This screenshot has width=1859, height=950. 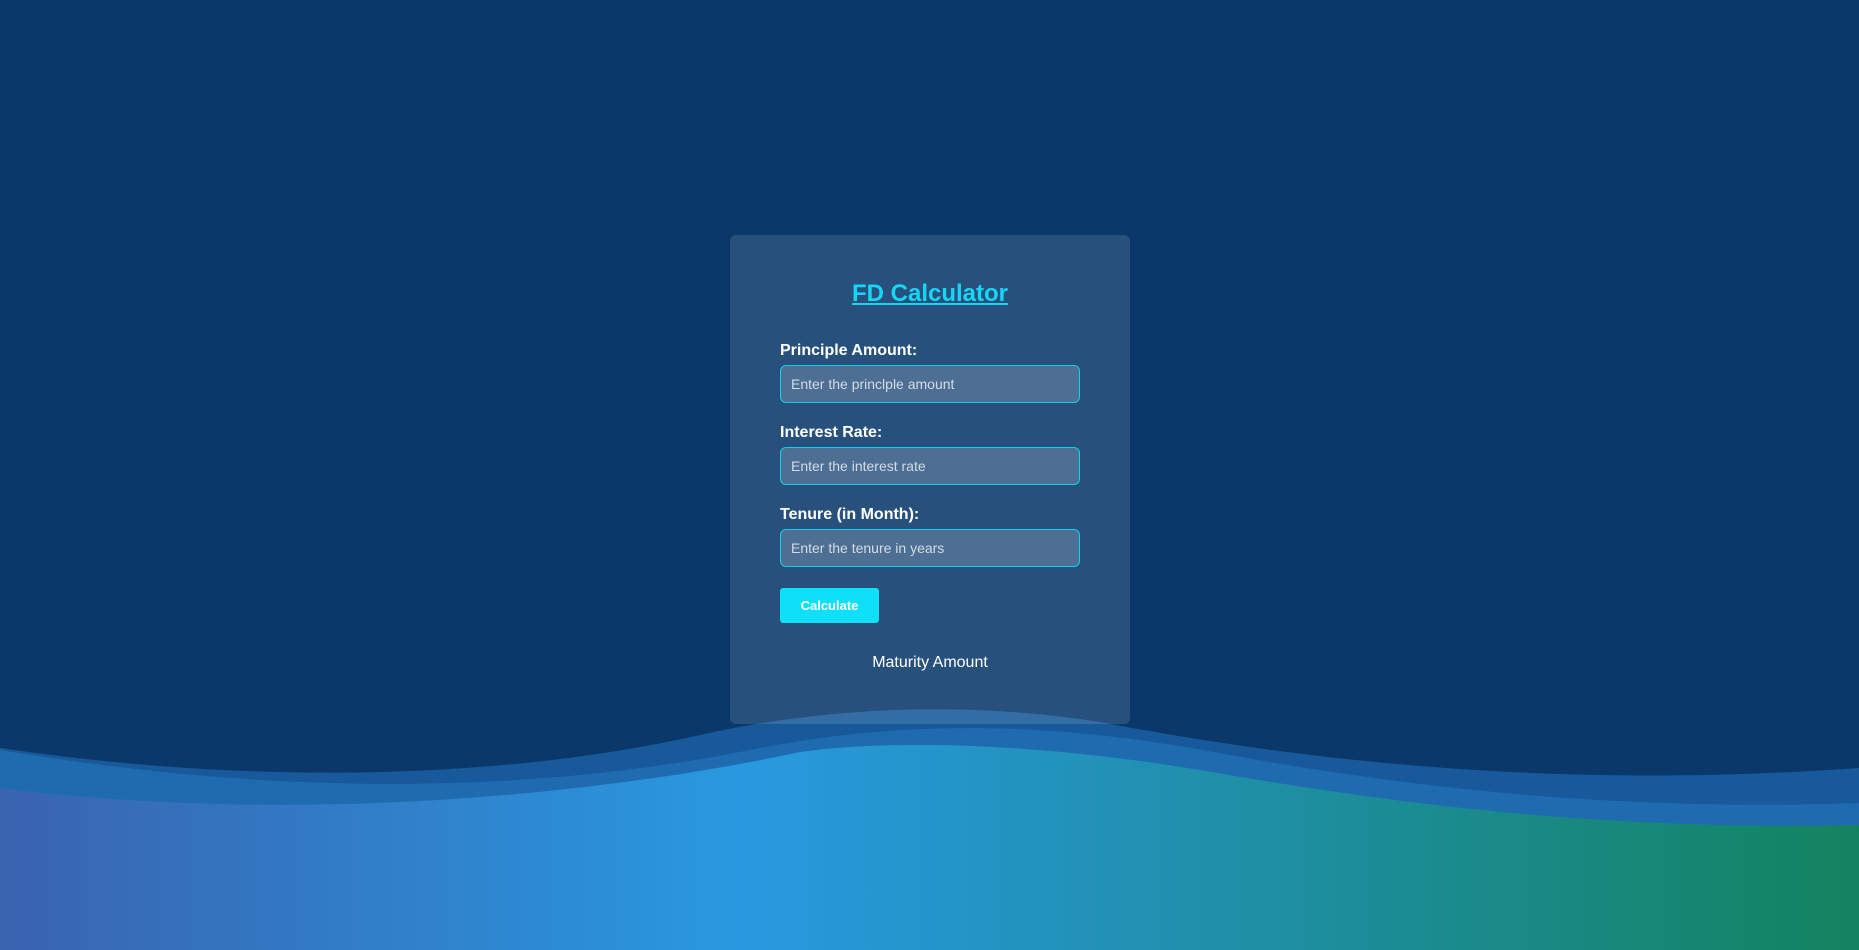 What do you see at coordinates (930, 466) in the screenshot?
I see `interest-rate-input` at bounding box center [930, 466].